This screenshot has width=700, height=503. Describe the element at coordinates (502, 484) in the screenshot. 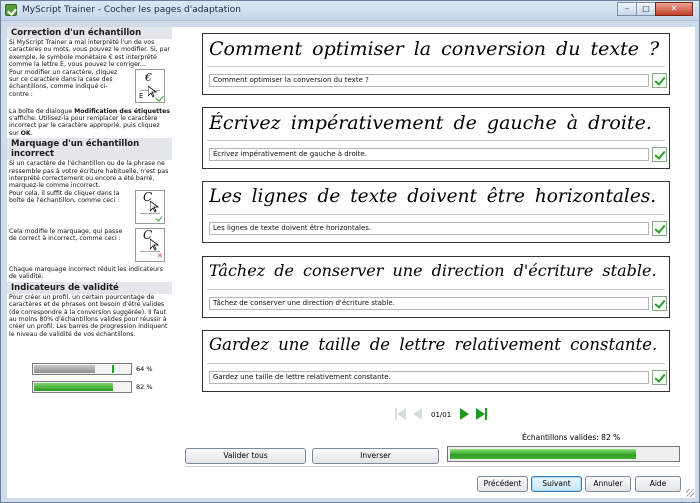

I see `previous-button: Précédent` at that location.